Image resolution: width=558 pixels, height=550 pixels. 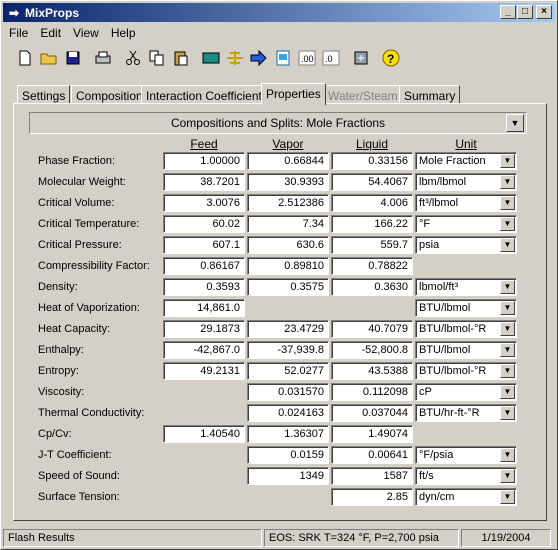 What do you see at coordinates (44, 94) in the screenshot?
I see `tab-settings: Settings` at bounding box center [44, 94].